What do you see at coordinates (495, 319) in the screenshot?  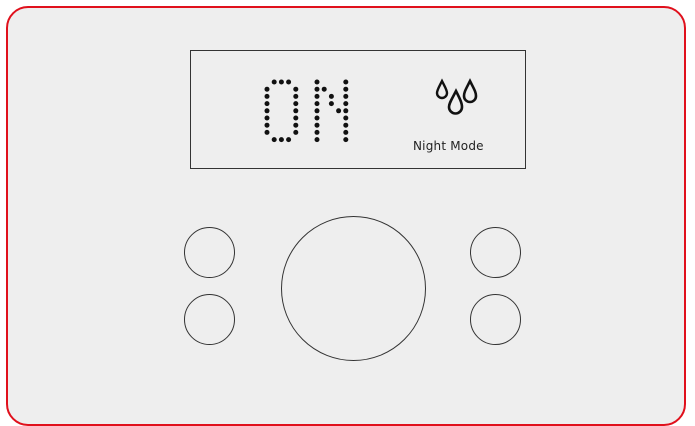 I see `right-bottom-button` at bounding box center [495, 319].